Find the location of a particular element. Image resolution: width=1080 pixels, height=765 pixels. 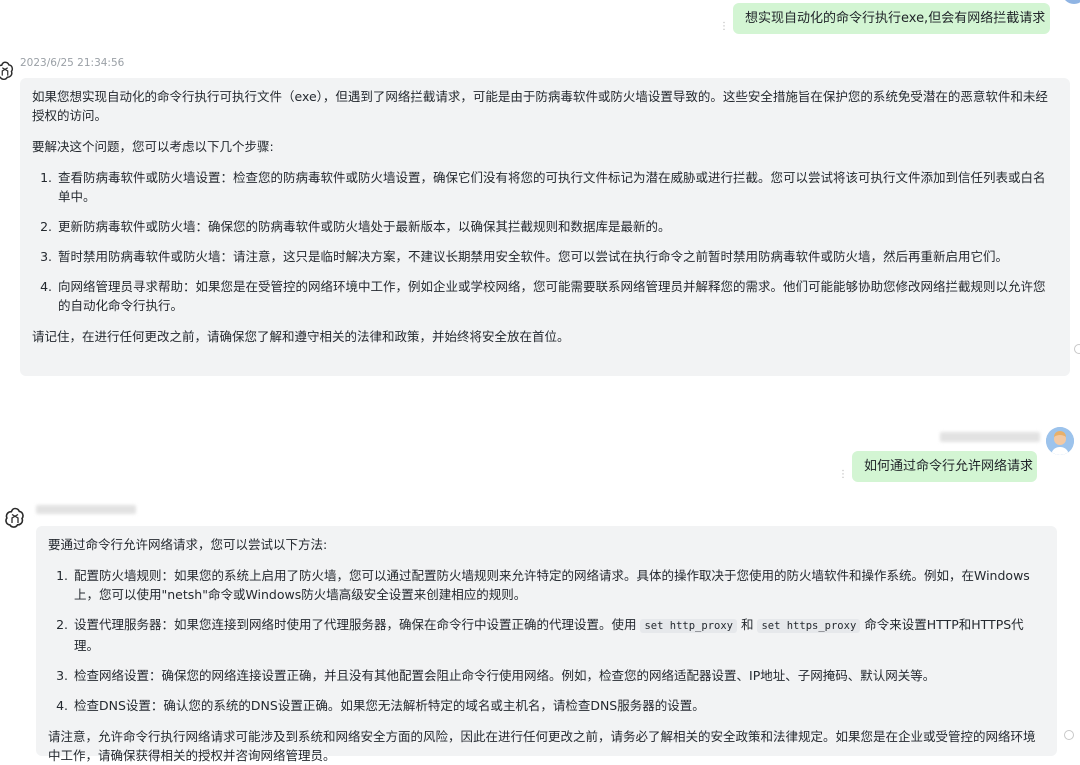

user-avatar-icon is located at coordinates (1060, 441).